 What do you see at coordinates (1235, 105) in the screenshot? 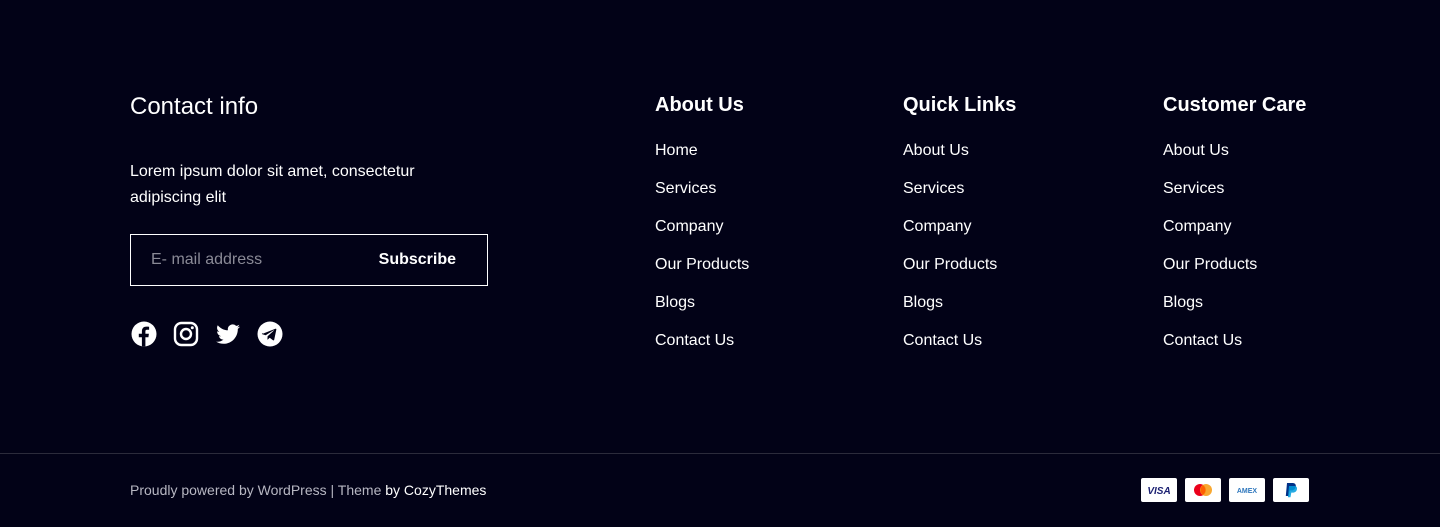
I see `column-title: Customer Care` at bounding box center [1235, 105].